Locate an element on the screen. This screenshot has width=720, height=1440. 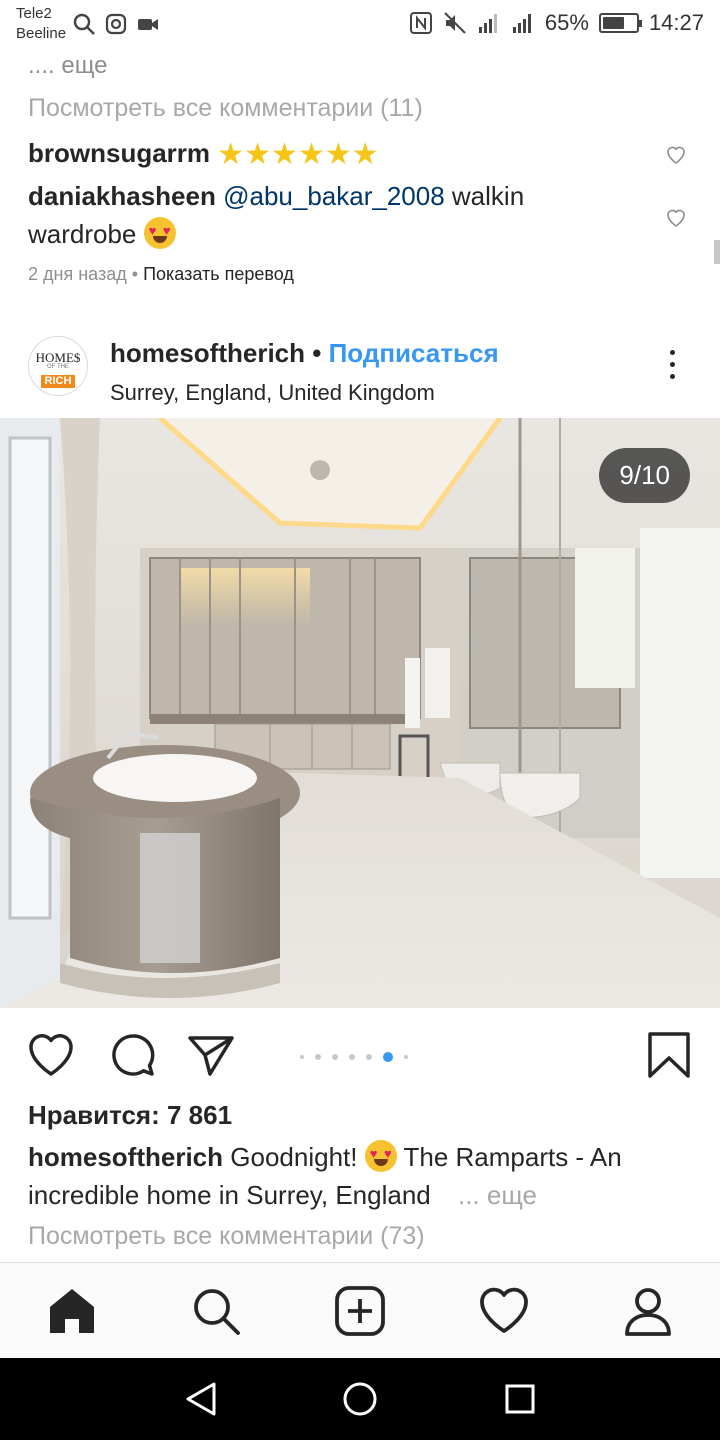
battery-icon is located at coordinates (620, 23).